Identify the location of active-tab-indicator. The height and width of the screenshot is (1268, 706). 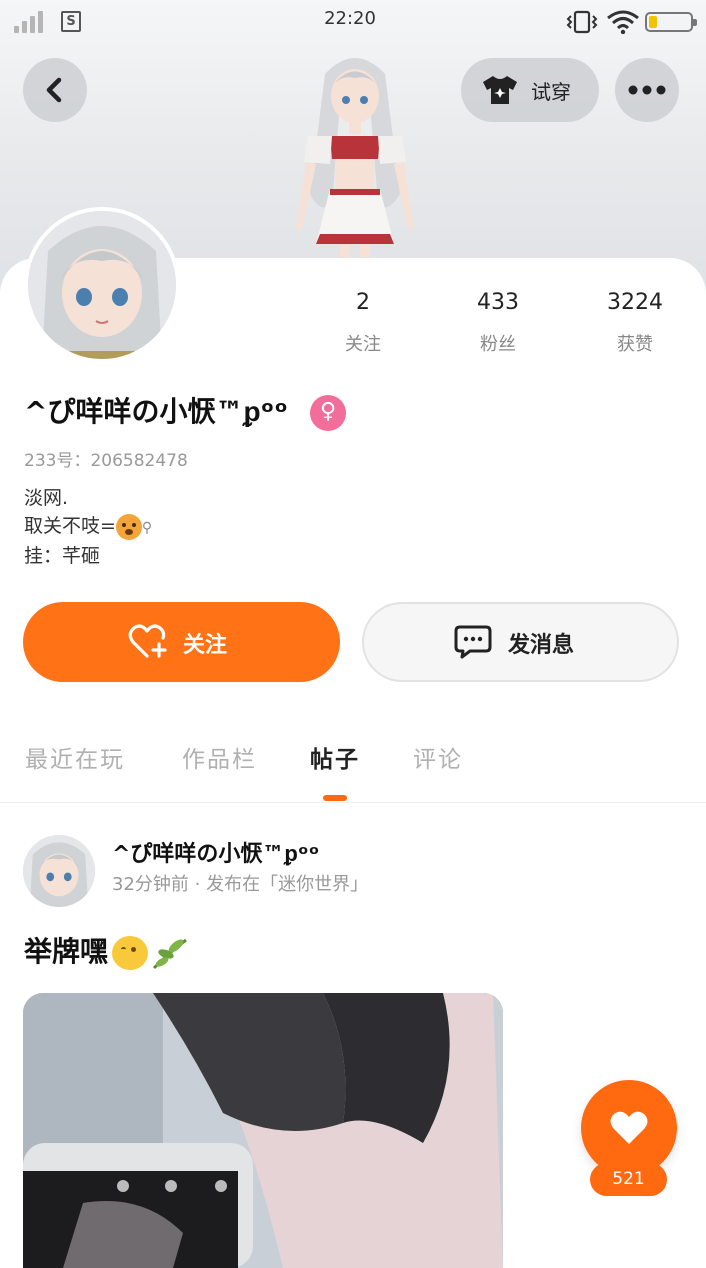
(335, 798).